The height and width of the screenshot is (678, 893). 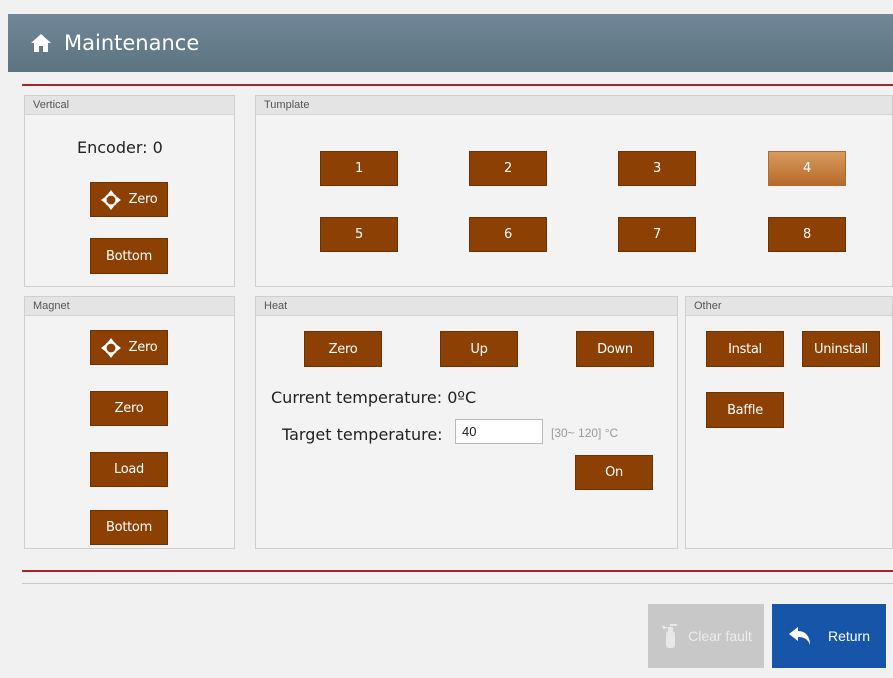 I want to click on vertical-zero-button: Zero, so click(x=129, y=199).